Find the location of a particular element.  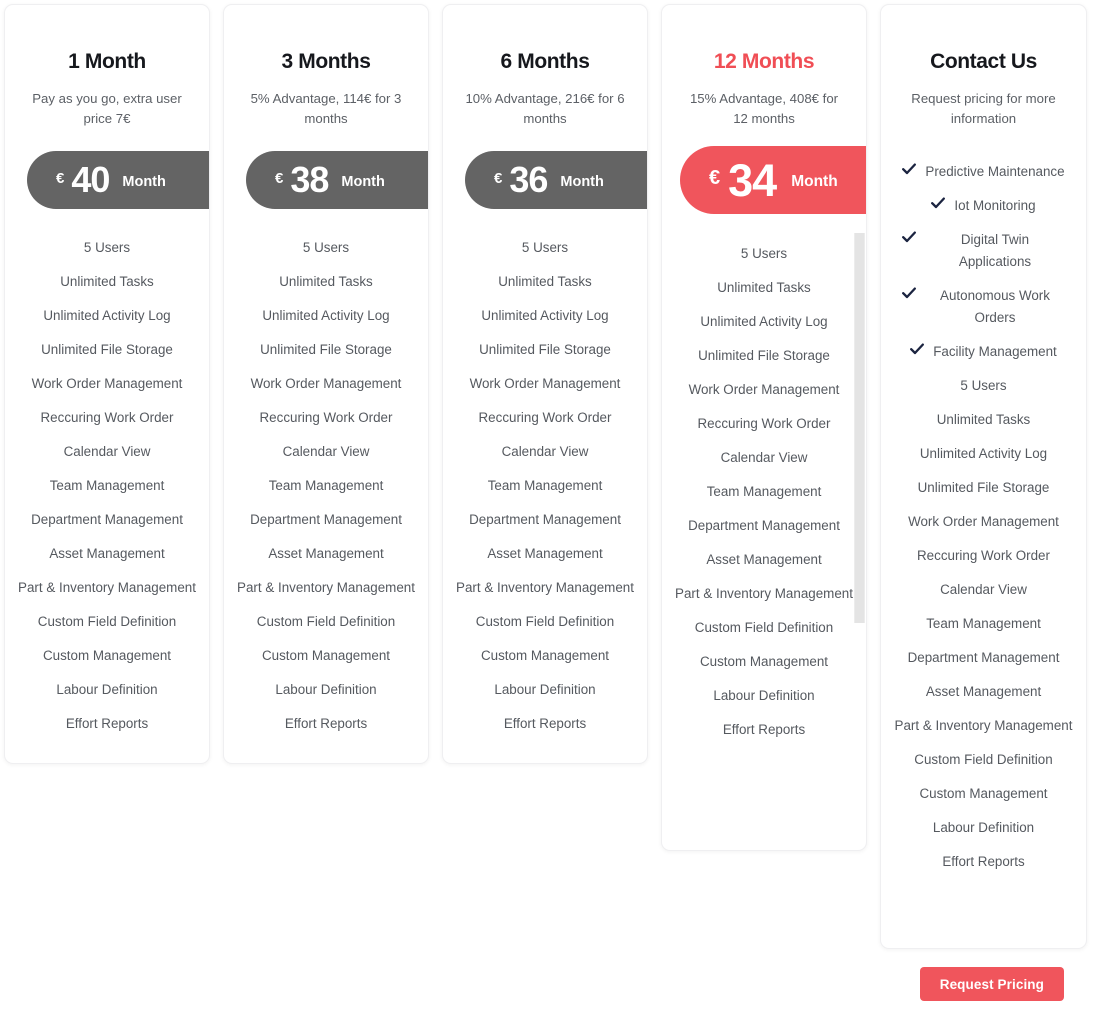

card-scrollbar-thumb is located at coordinates (859, 428).